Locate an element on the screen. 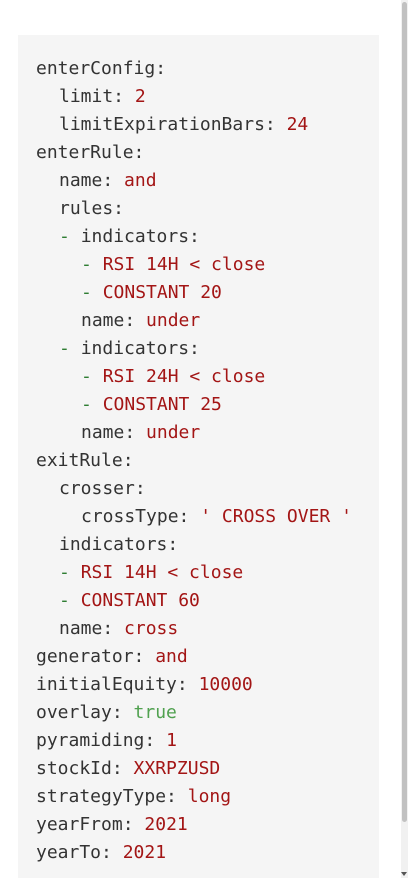  yaml-value: 2 is located at coordinates (140, 96).